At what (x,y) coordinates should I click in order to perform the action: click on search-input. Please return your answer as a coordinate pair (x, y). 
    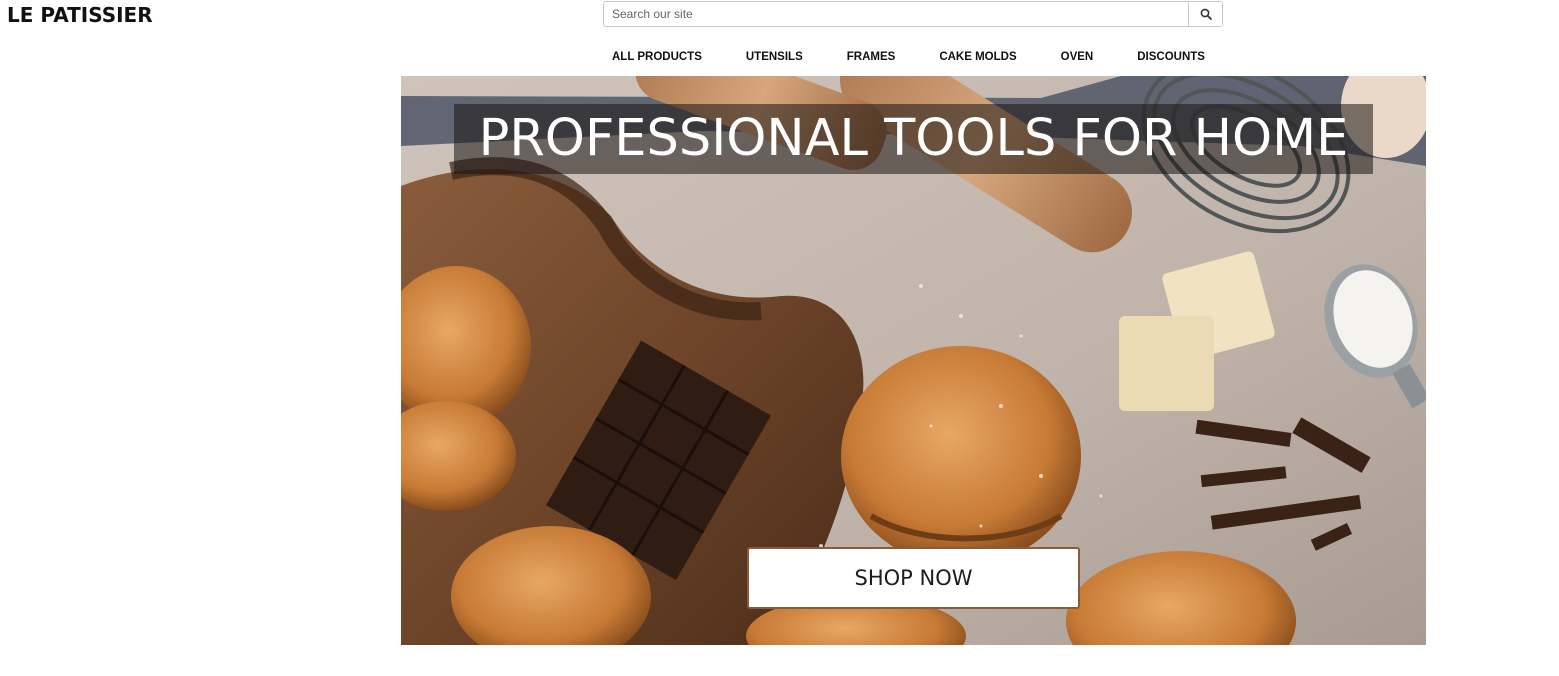
    Looking at the image, I should click on (896, 14).